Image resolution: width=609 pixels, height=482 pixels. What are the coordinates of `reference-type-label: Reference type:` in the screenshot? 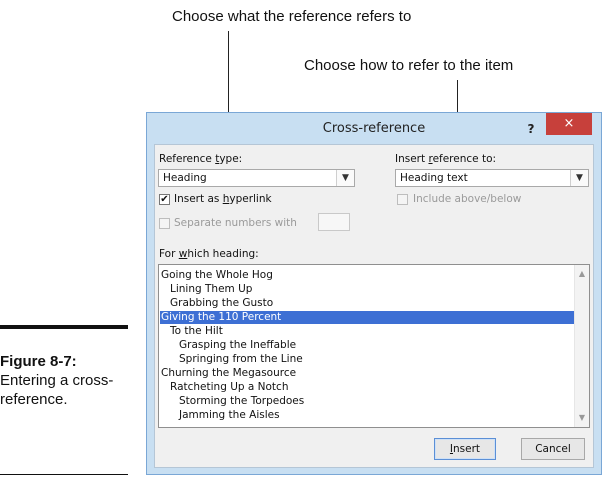 It's located at (201, 159).